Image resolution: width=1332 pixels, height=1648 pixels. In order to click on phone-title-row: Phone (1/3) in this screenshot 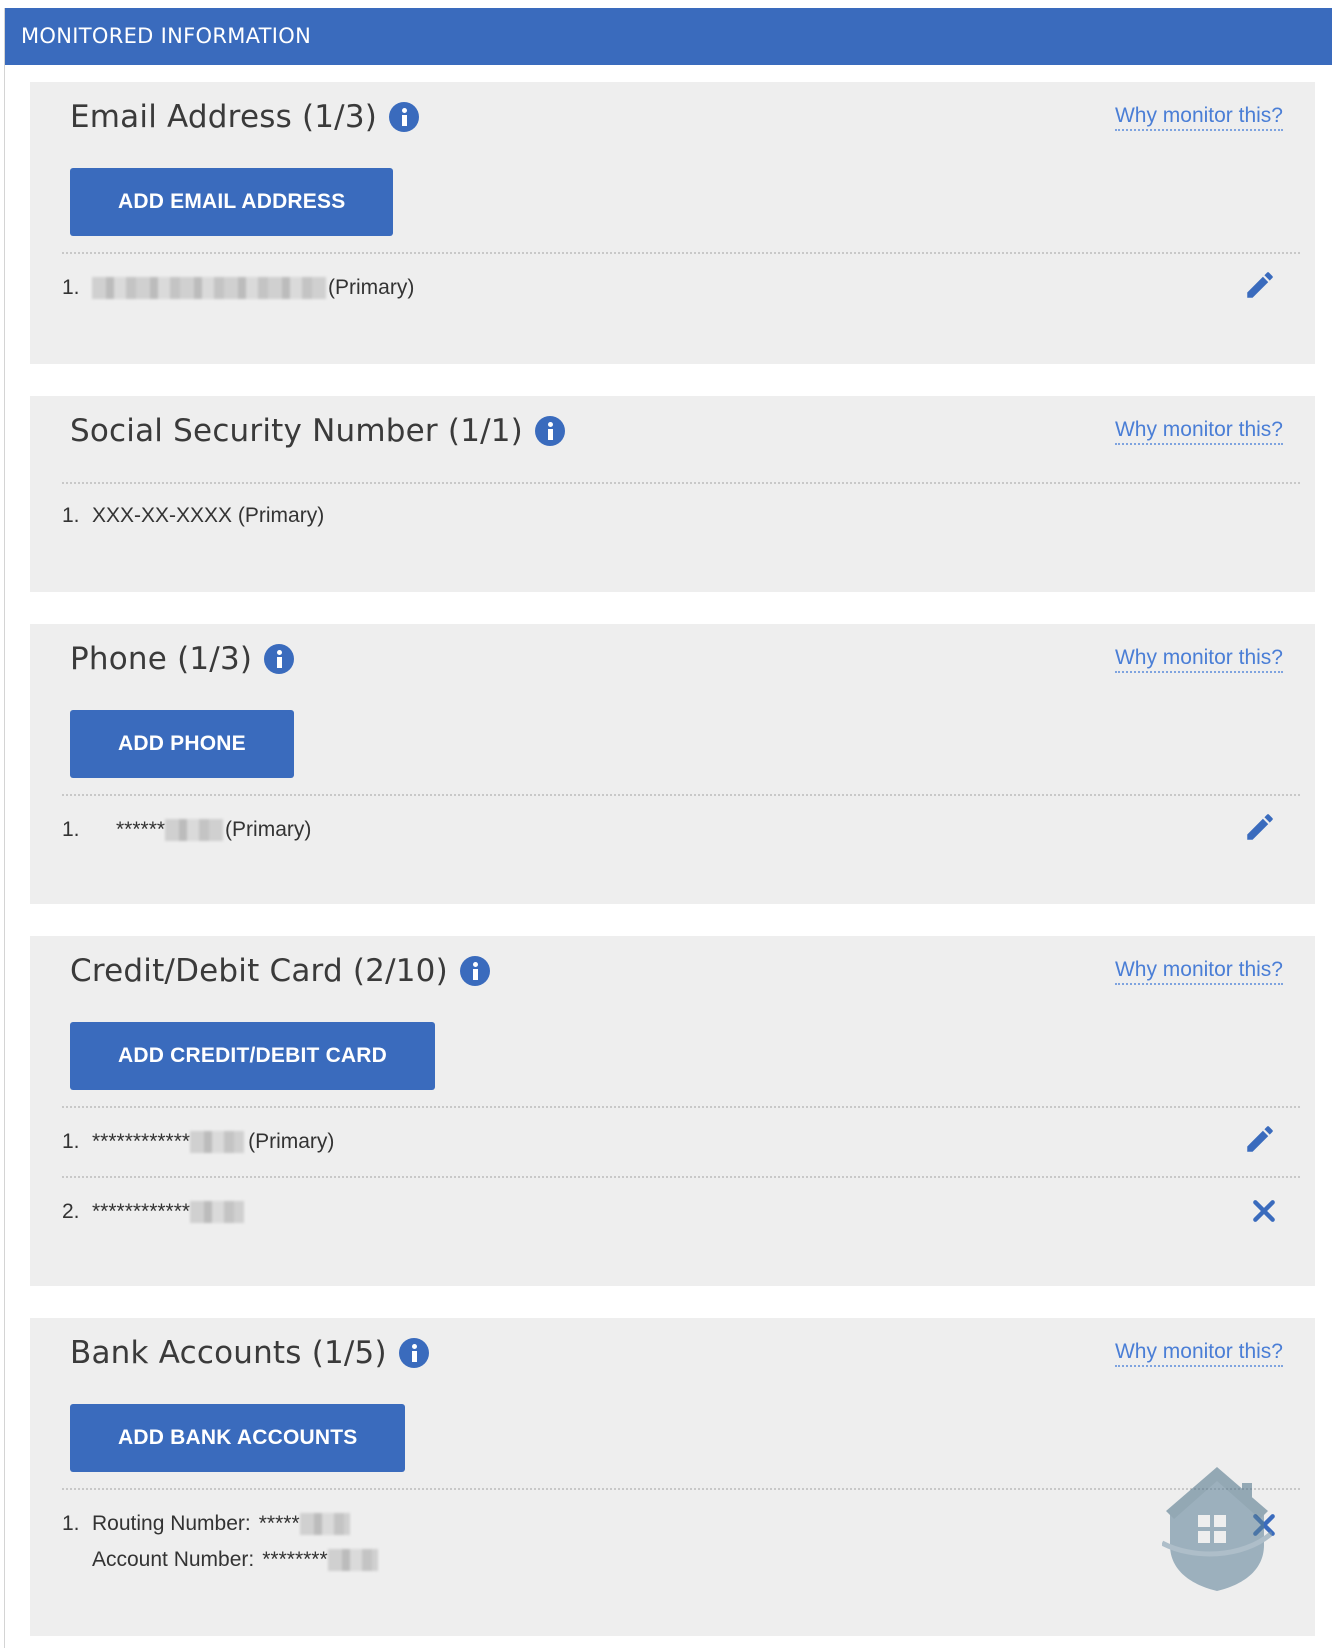, I will do `click(182, 659)`.